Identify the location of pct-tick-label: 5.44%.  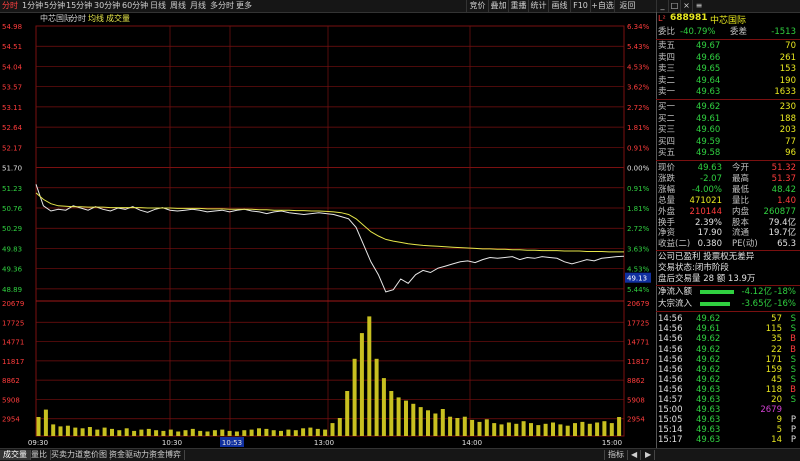
(638, 290).